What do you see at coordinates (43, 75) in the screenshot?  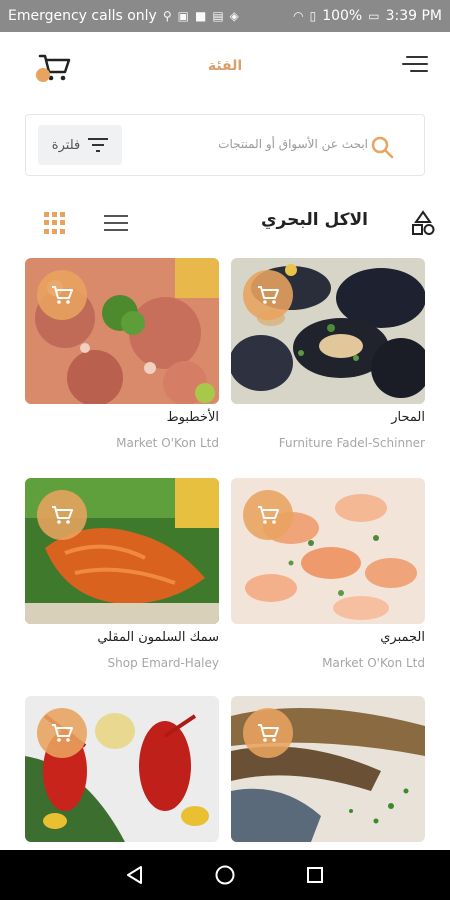 I see `cart-badge` at bounding box center [43, 75].